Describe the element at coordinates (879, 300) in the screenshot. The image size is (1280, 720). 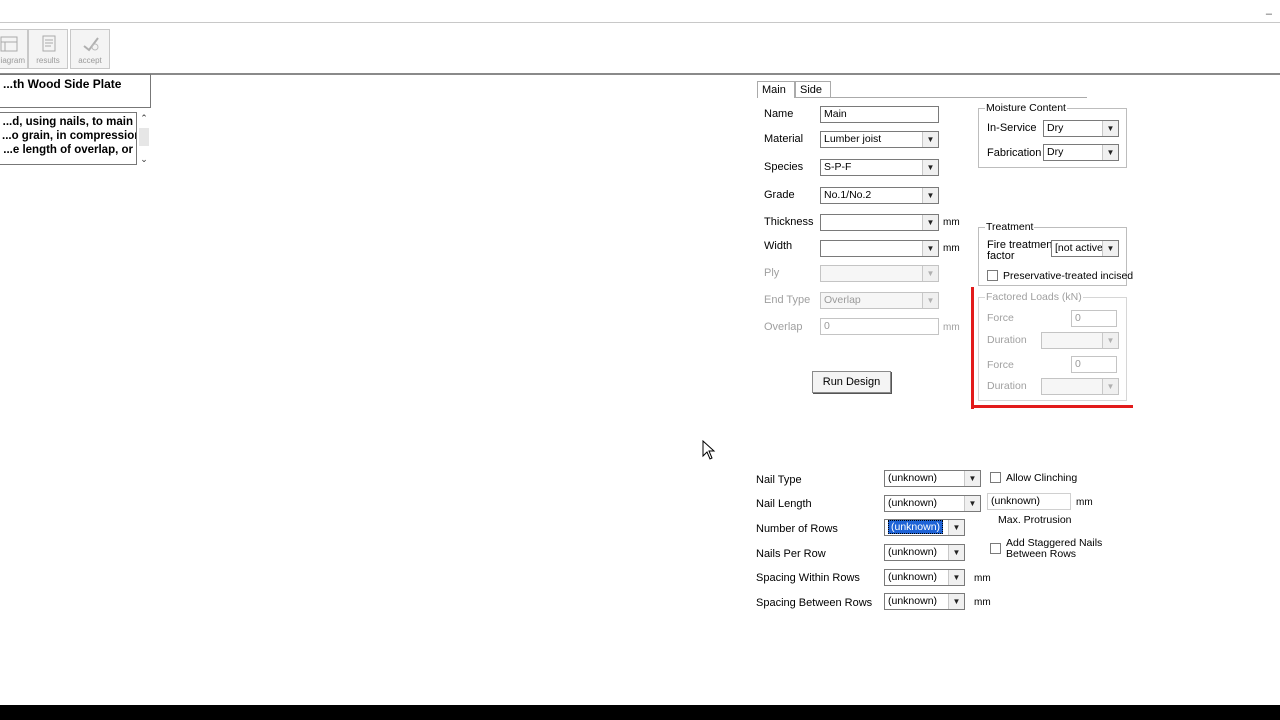
I see `end-type-select: Overlap ▼` at that location.